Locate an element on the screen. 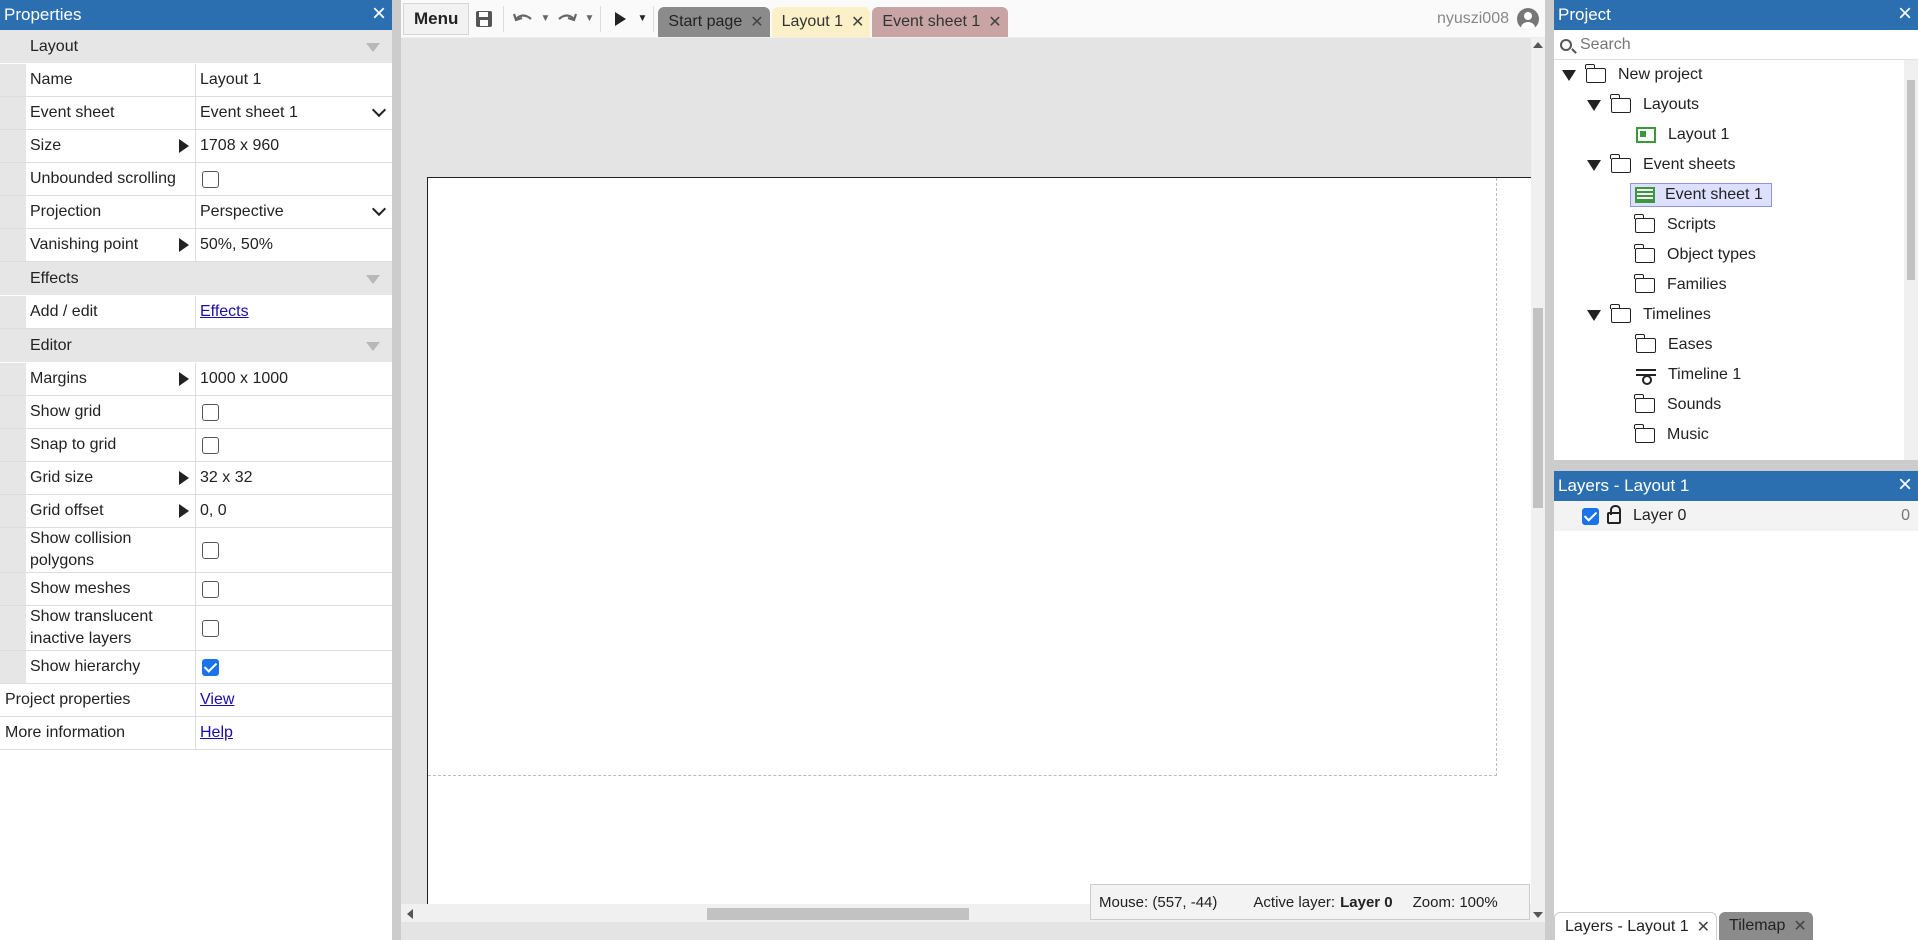  tree-item-layout-1: Layout 1 is located at coordinates (1736, 135).